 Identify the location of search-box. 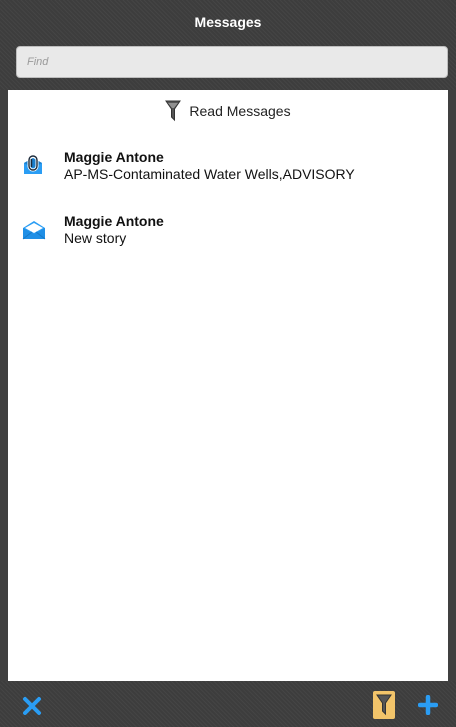
(232, 62).